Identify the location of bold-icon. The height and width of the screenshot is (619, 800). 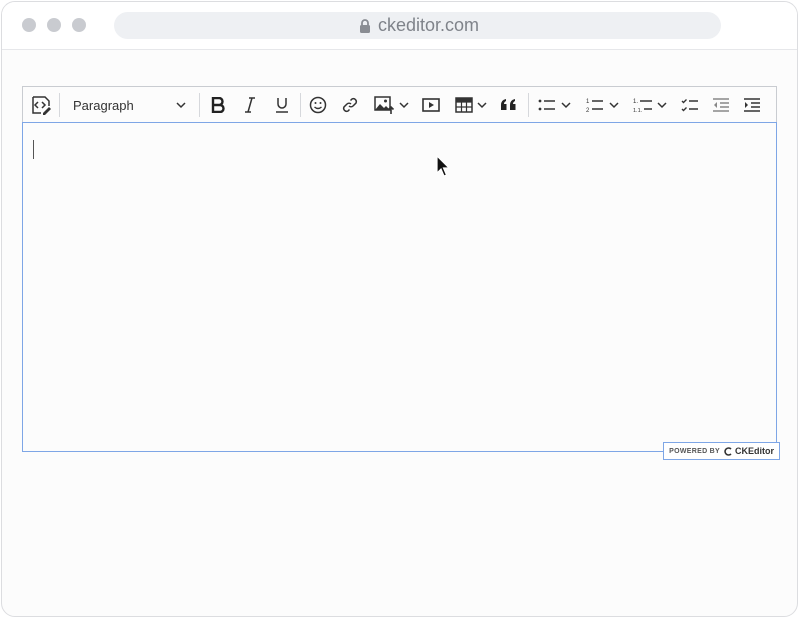
(218, 105).